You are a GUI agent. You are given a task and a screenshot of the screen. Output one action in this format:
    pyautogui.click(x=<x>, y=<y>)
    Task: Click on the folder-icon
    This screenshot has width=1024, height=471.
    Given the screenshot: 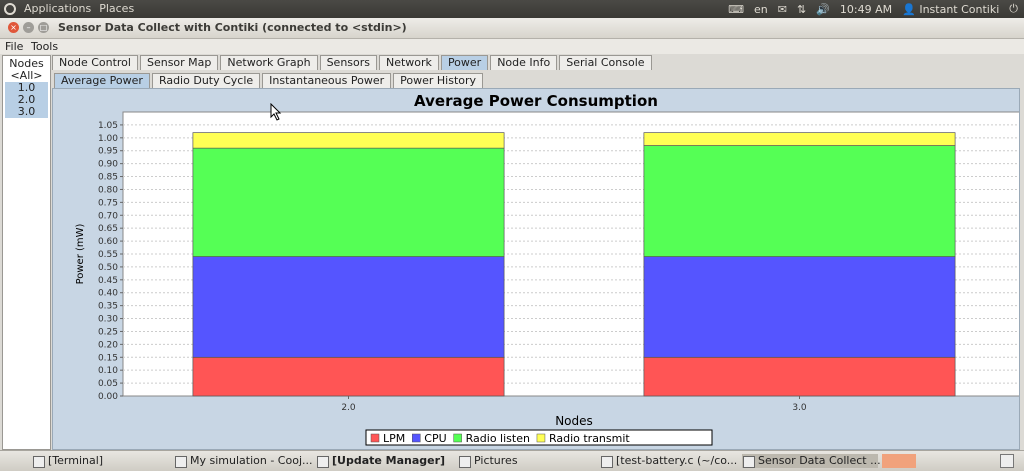 What is the action you would take?
    pyautogui.click(x=465, y=462)
    